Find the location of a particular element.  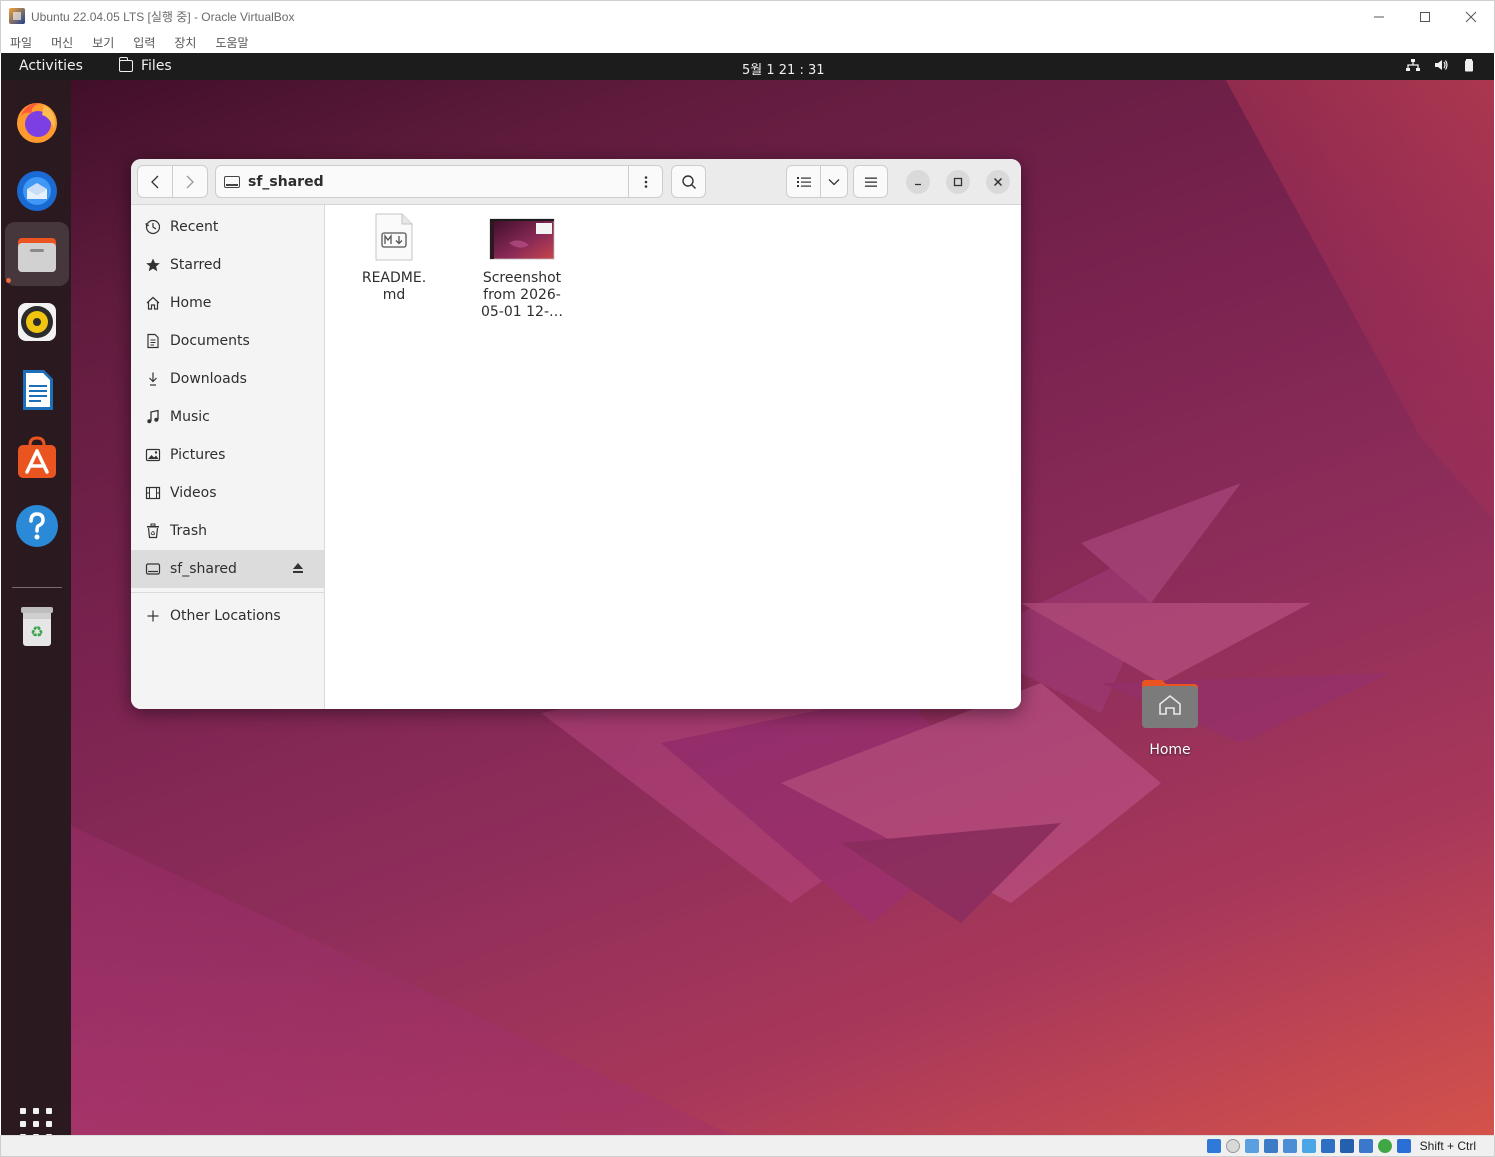

display-icon is located at coordinates (1327, 1146).